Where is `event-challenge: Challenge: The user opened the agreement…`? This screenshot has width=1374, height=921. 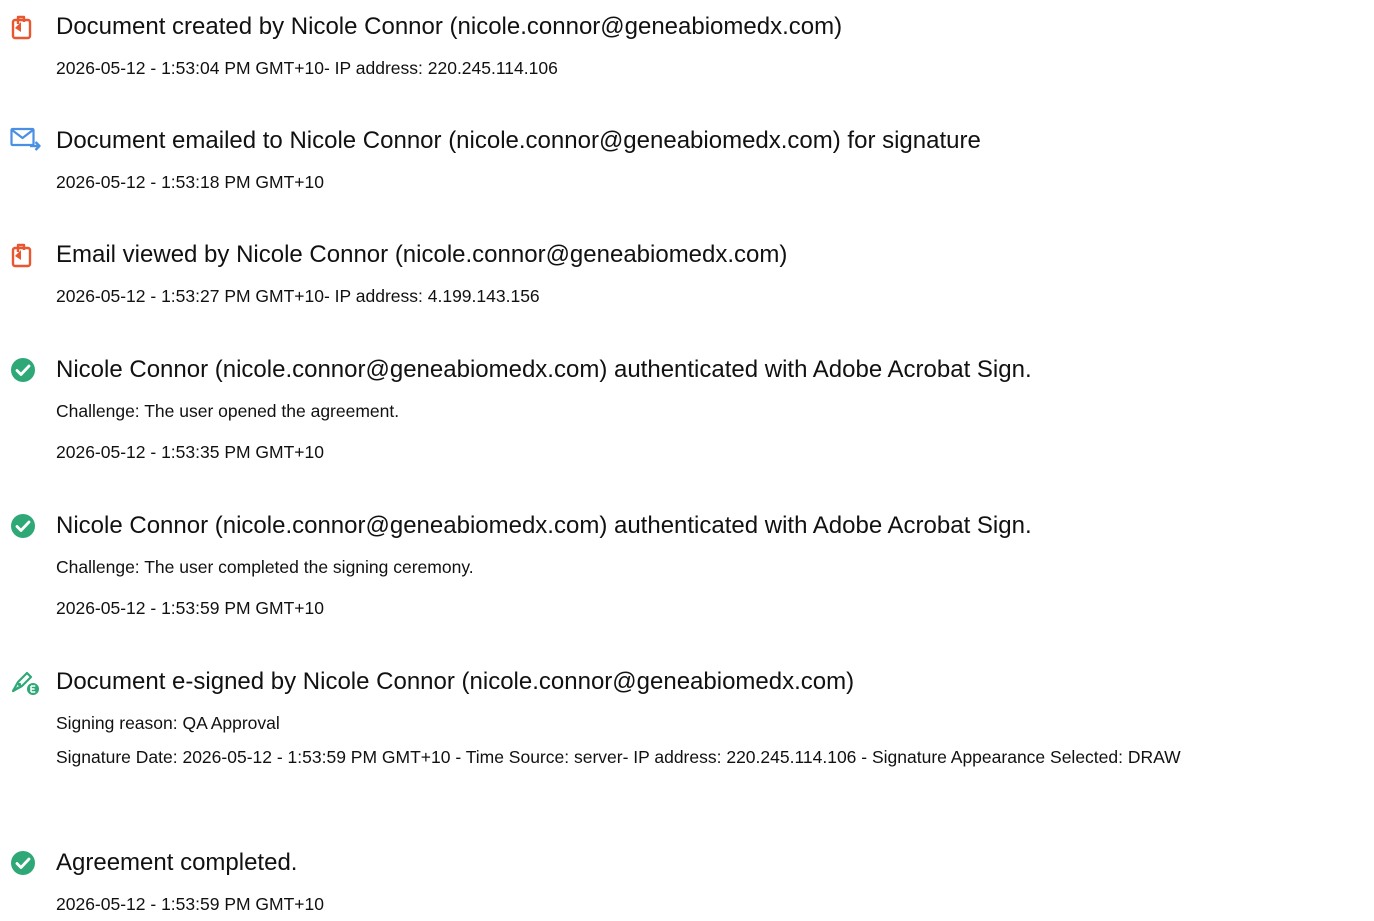
event-challenge: Challenge: The user opened the agreement… is located at coordinates (228, 411).